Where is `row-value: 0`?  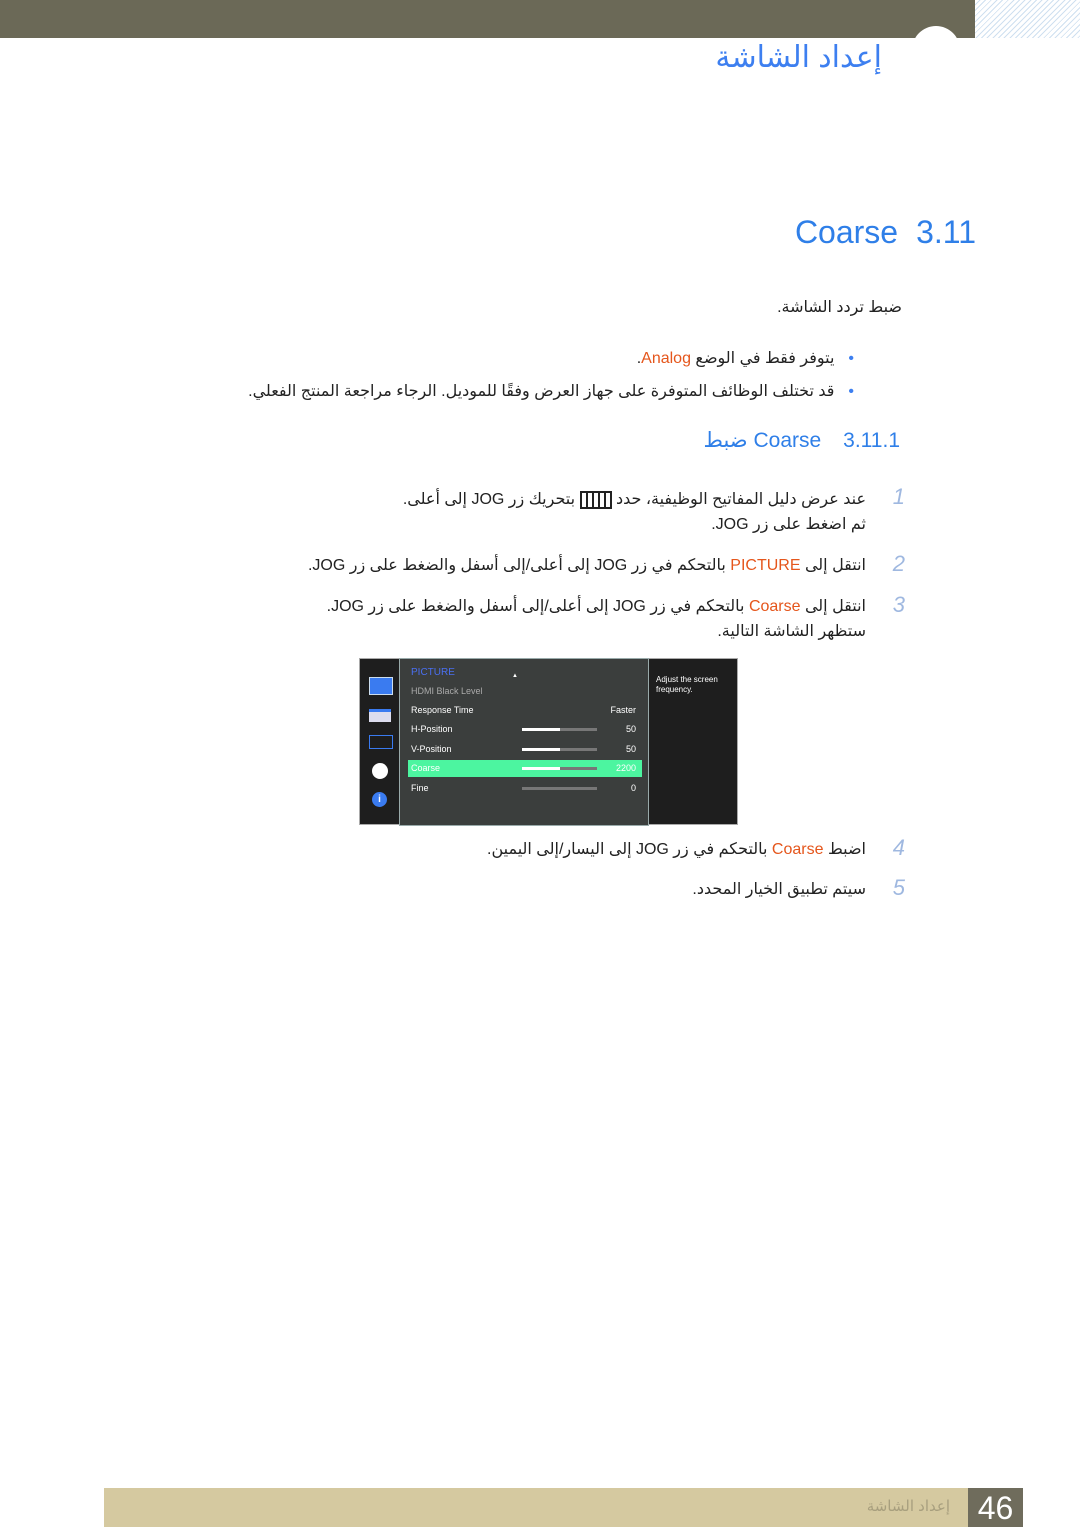 row-value: 0 is located at coordinates (633, 788).